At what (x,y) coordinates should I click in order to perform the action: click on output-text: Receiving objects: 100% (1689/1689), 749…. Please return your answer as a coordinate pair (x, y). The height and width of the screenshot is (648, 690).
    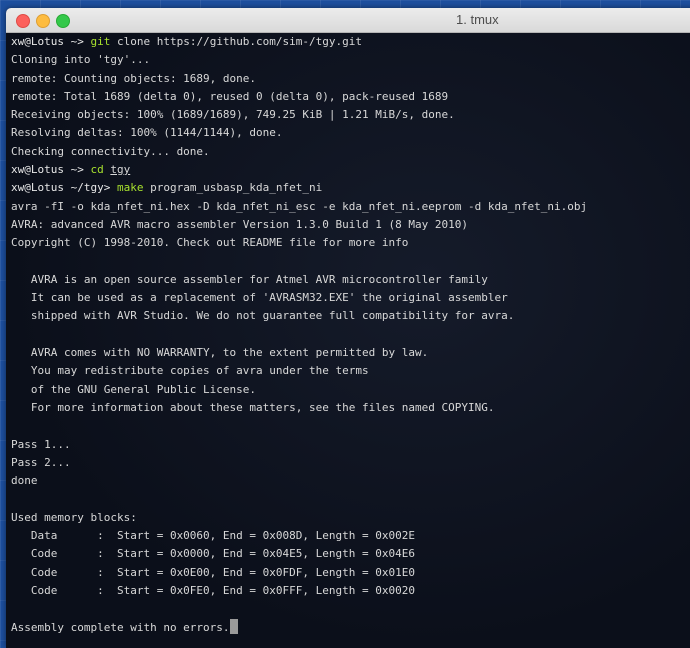
    Looking at the image, I should click on (233, 115).